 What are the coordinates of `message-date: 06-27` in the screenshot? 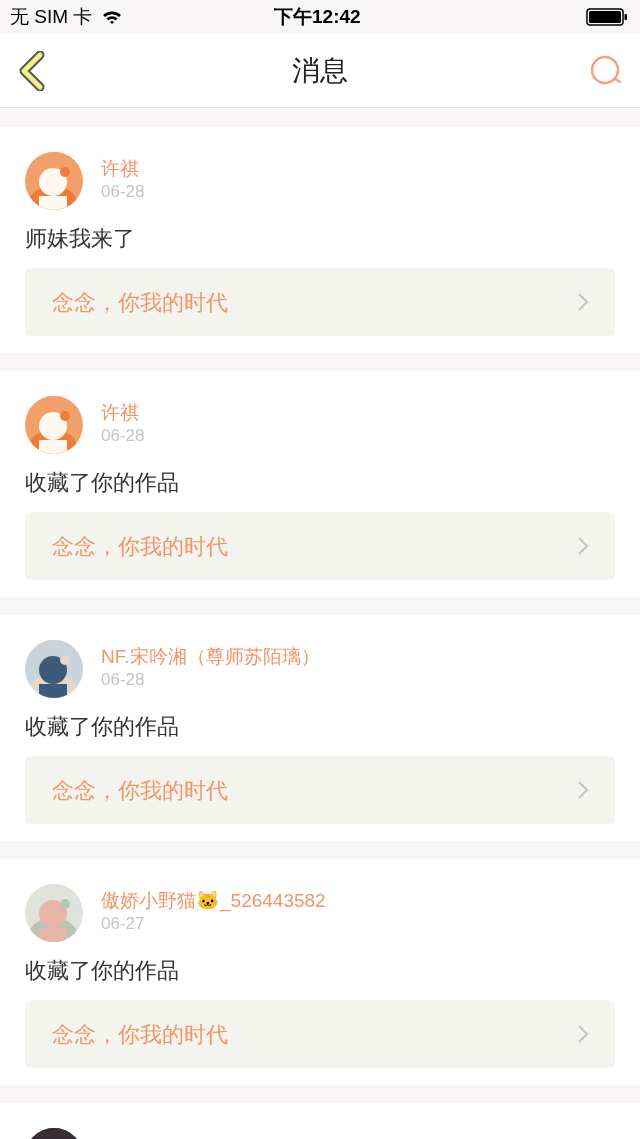 It's located at (123, 924).